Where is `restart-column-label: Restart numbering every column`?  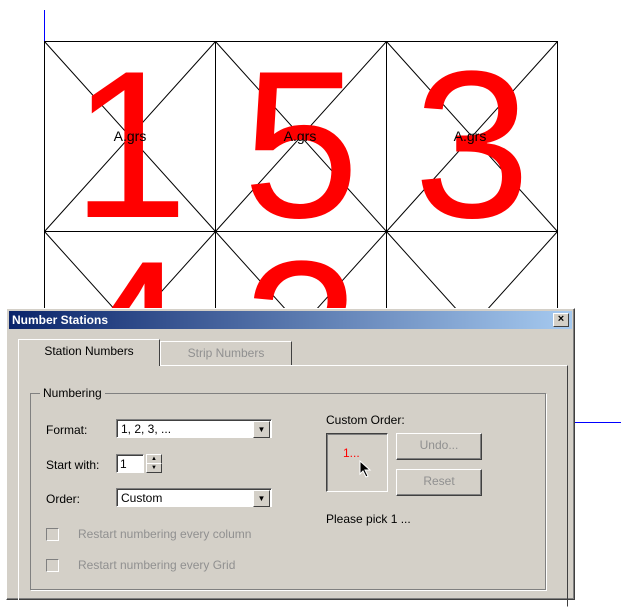
restart-column-label: Restart numbering every column is located at coordinates (165, 534).